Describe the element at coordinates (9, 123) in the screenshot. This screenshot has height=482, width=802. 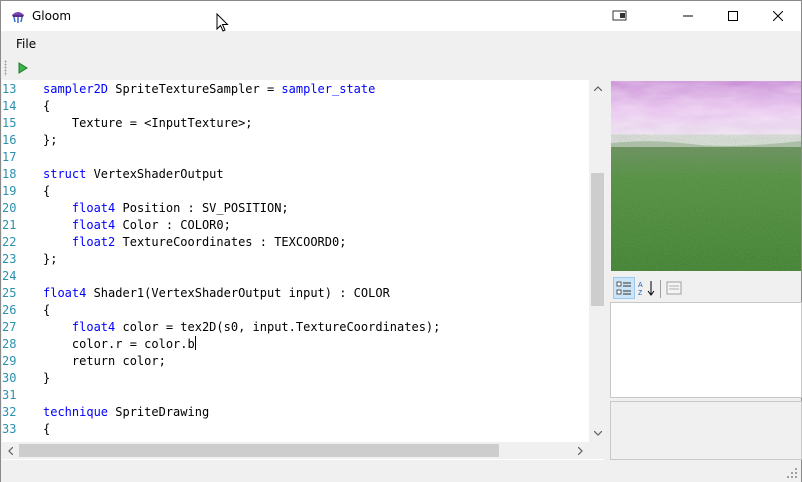
I see `line-number: 15` at that location.